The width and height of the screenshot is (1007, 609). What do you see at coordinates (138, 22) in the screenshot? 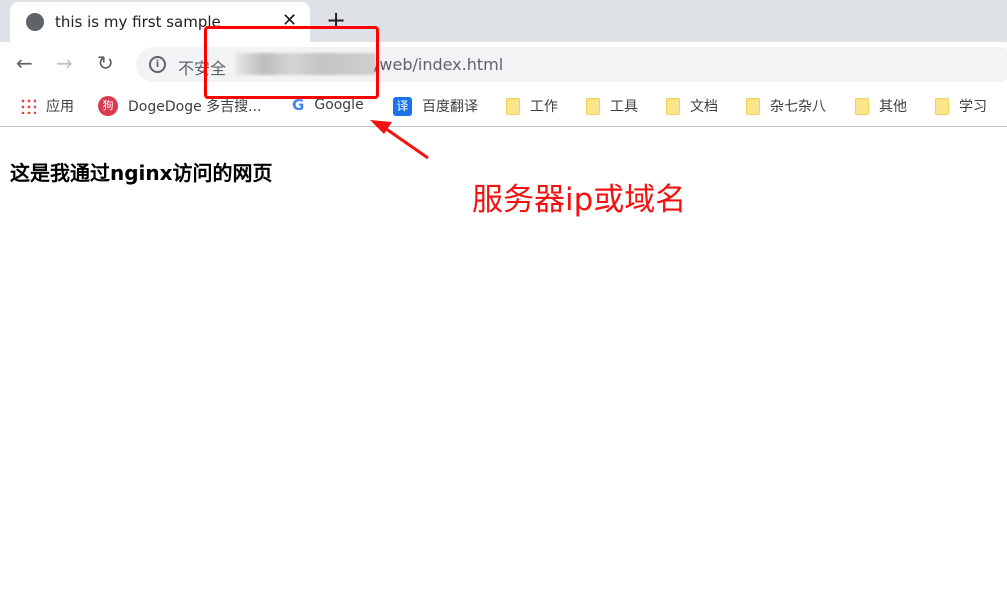
I see `tab-title: this is my first sample` at bounding box center [138, 22].